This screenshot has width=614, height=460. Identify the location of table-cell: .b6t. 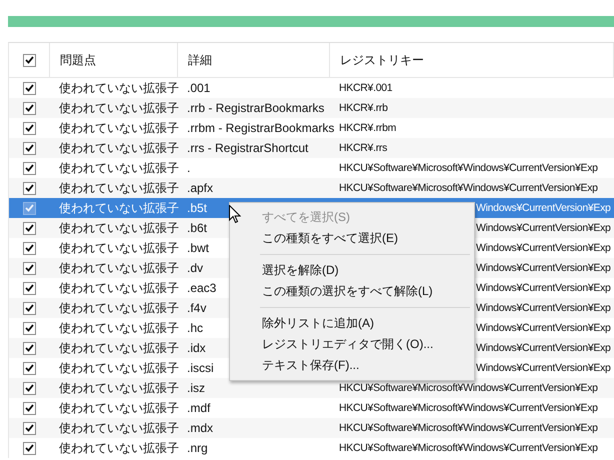
(197, 228).